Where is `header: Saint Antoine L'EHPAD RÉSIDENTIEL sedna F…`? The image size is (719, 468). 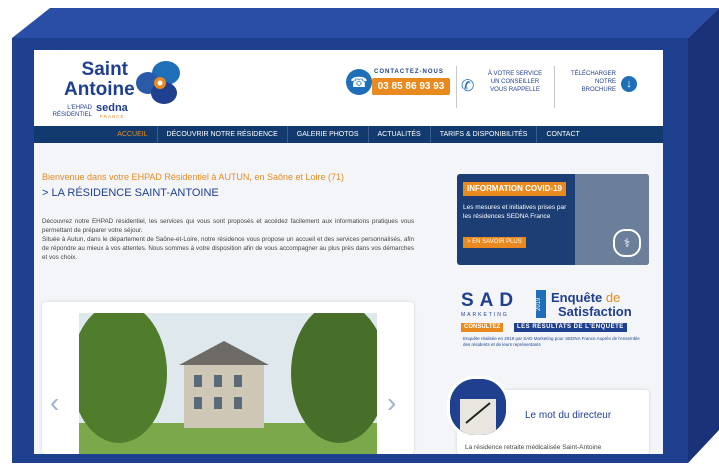
header: Saint Antoine L'EHPAD RÉSIDENTIEL sedna F… is located at coordinates (348, 88).